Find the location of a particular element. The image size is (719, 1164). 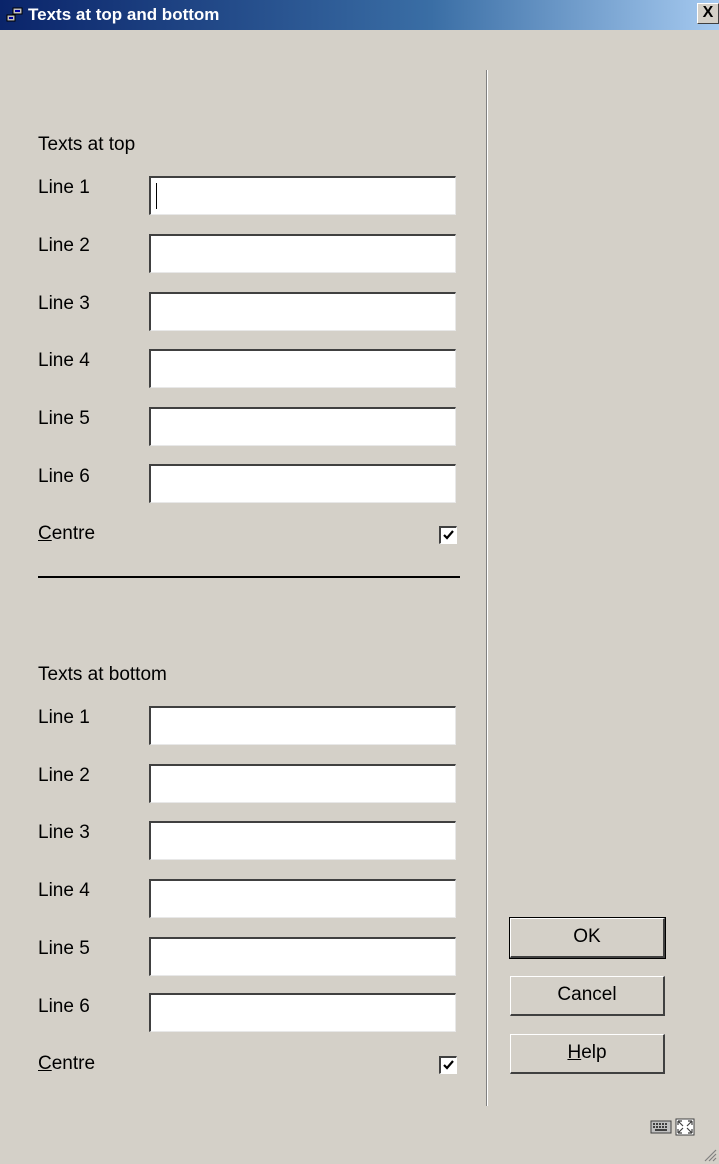

keyboard-icon is located at coordinates (661, 1127).